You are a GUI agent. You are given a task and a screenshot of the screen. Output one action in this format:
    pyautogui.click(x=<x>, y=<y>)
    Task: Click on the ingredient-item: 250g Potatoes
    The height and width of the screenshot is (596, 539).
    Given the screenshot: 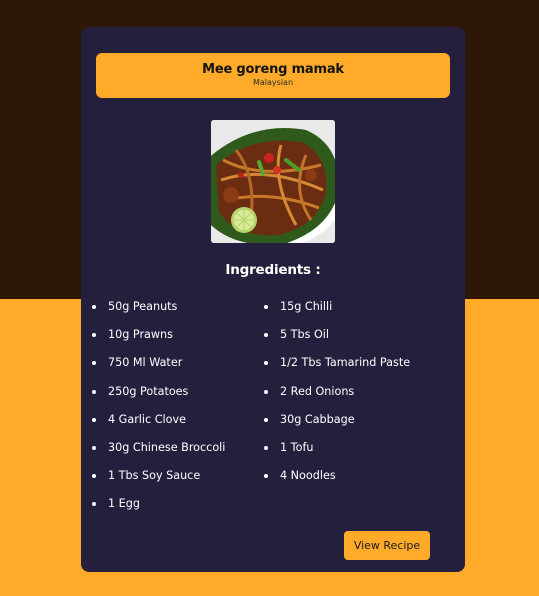 What is the action you would take?
    pyautogui.click(x=158, y=397)
    